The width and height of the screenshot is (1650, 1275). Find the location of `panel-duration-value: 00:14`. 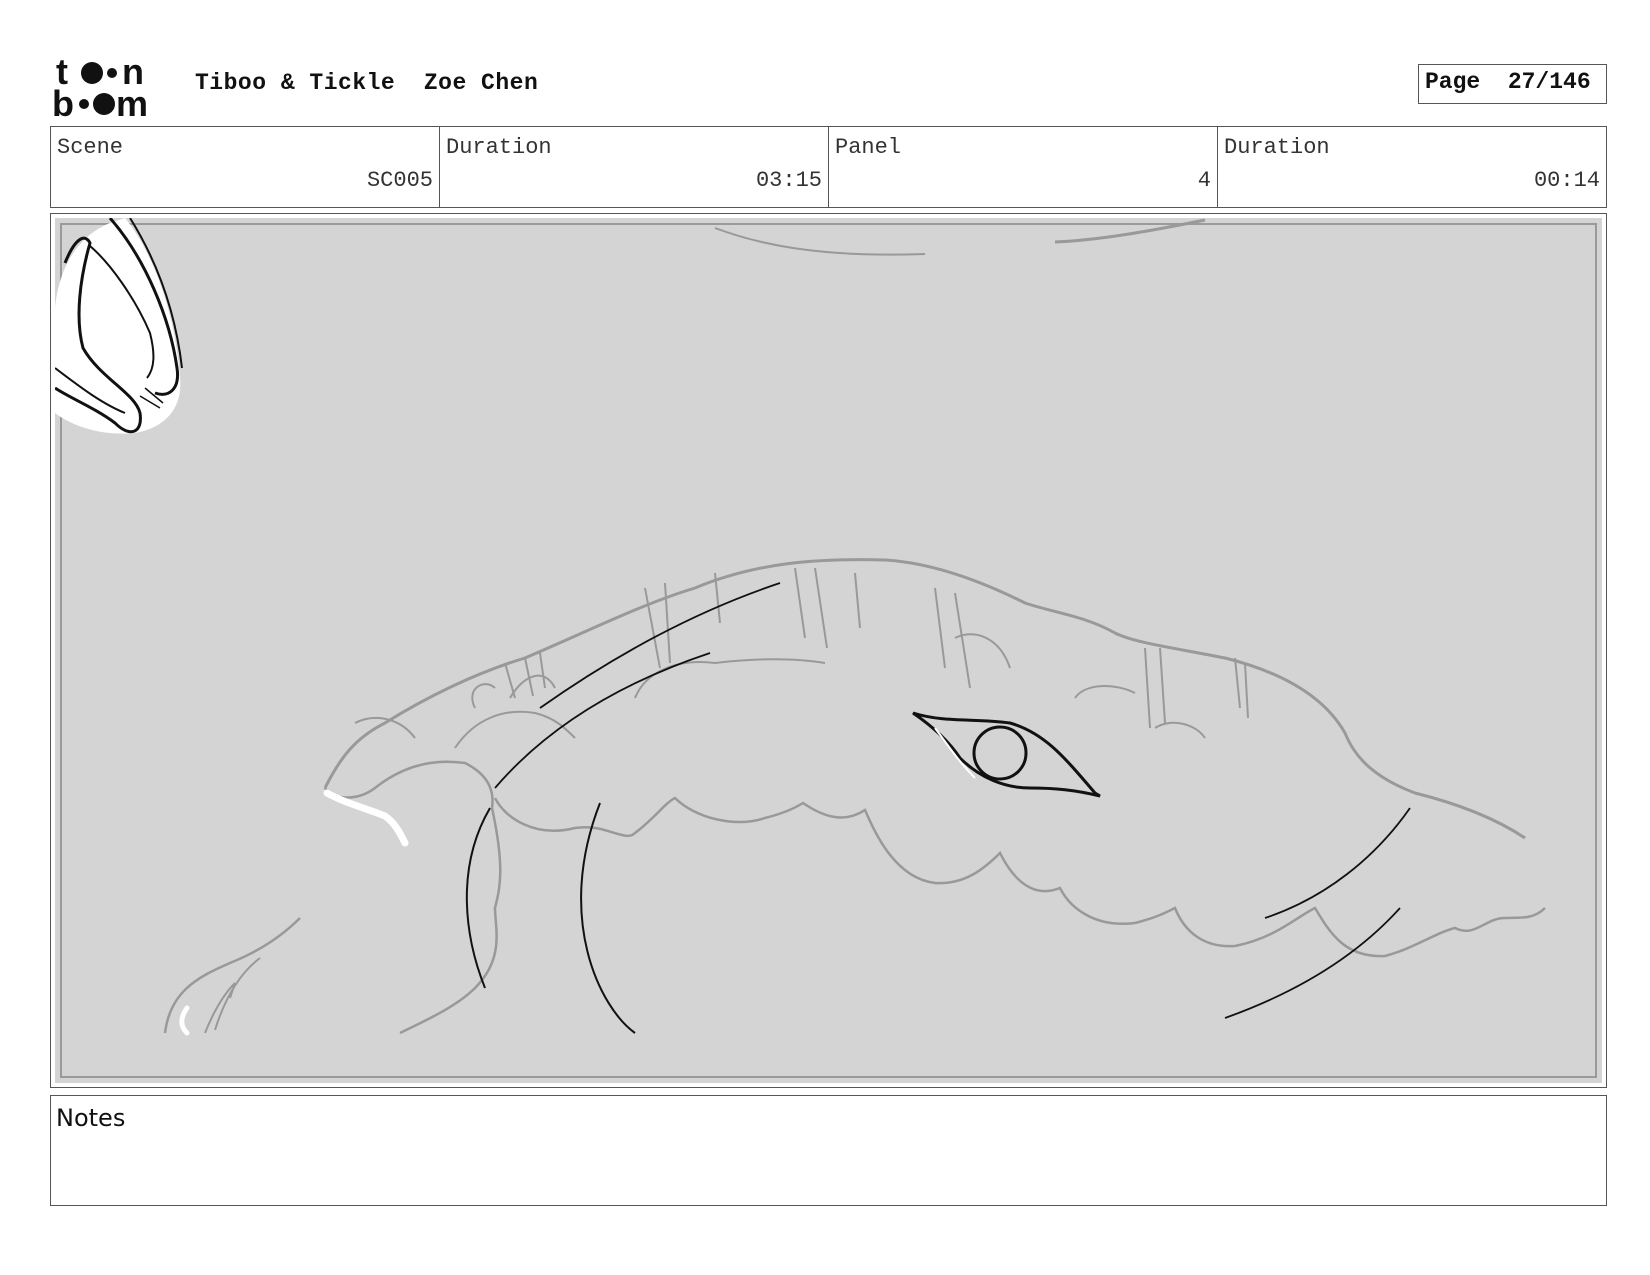

panel-duration-value: 00:14 is located at coordinates (1566, 180).